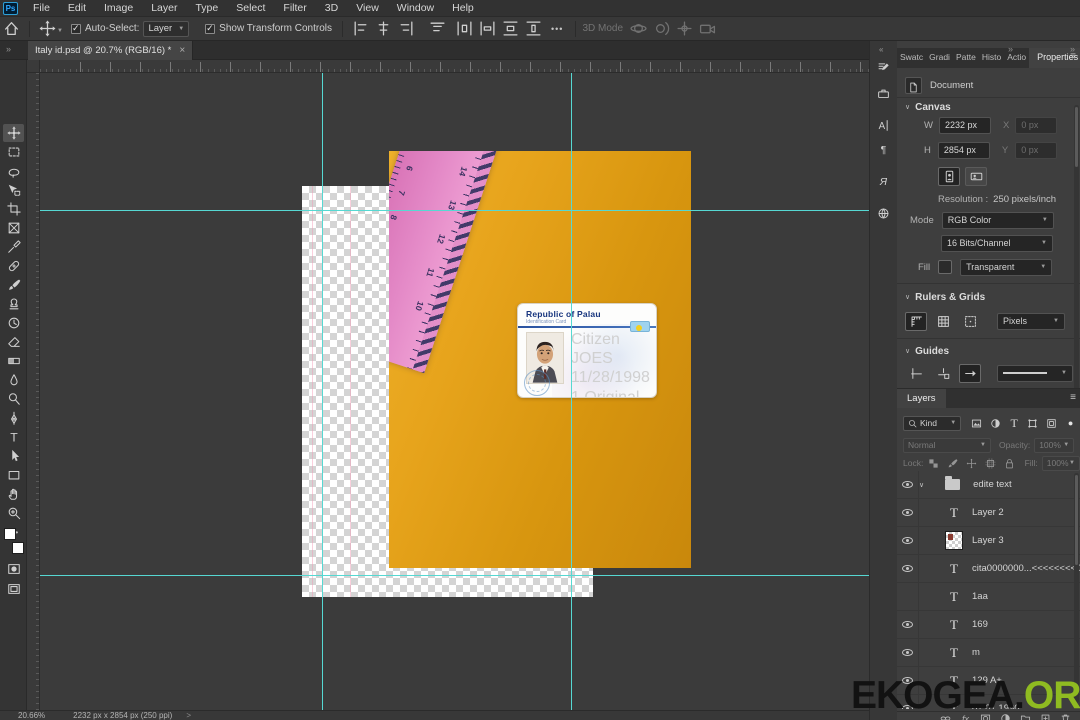 The width and height of the screenshot is (1080, 720). I want to click on layers-tab: Layers, so click(921, 398).